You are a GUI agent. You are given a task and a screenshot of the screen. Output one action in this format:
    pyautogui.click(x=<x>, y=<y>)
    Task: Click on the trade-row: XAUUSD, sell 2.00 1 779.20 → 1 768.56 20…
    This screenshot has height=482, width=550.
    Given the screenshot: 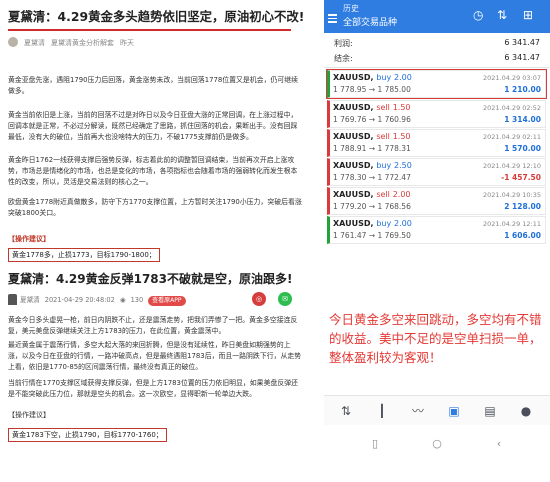 What is the action you would take?
    pyautogui.click(x=436, y=201)
    